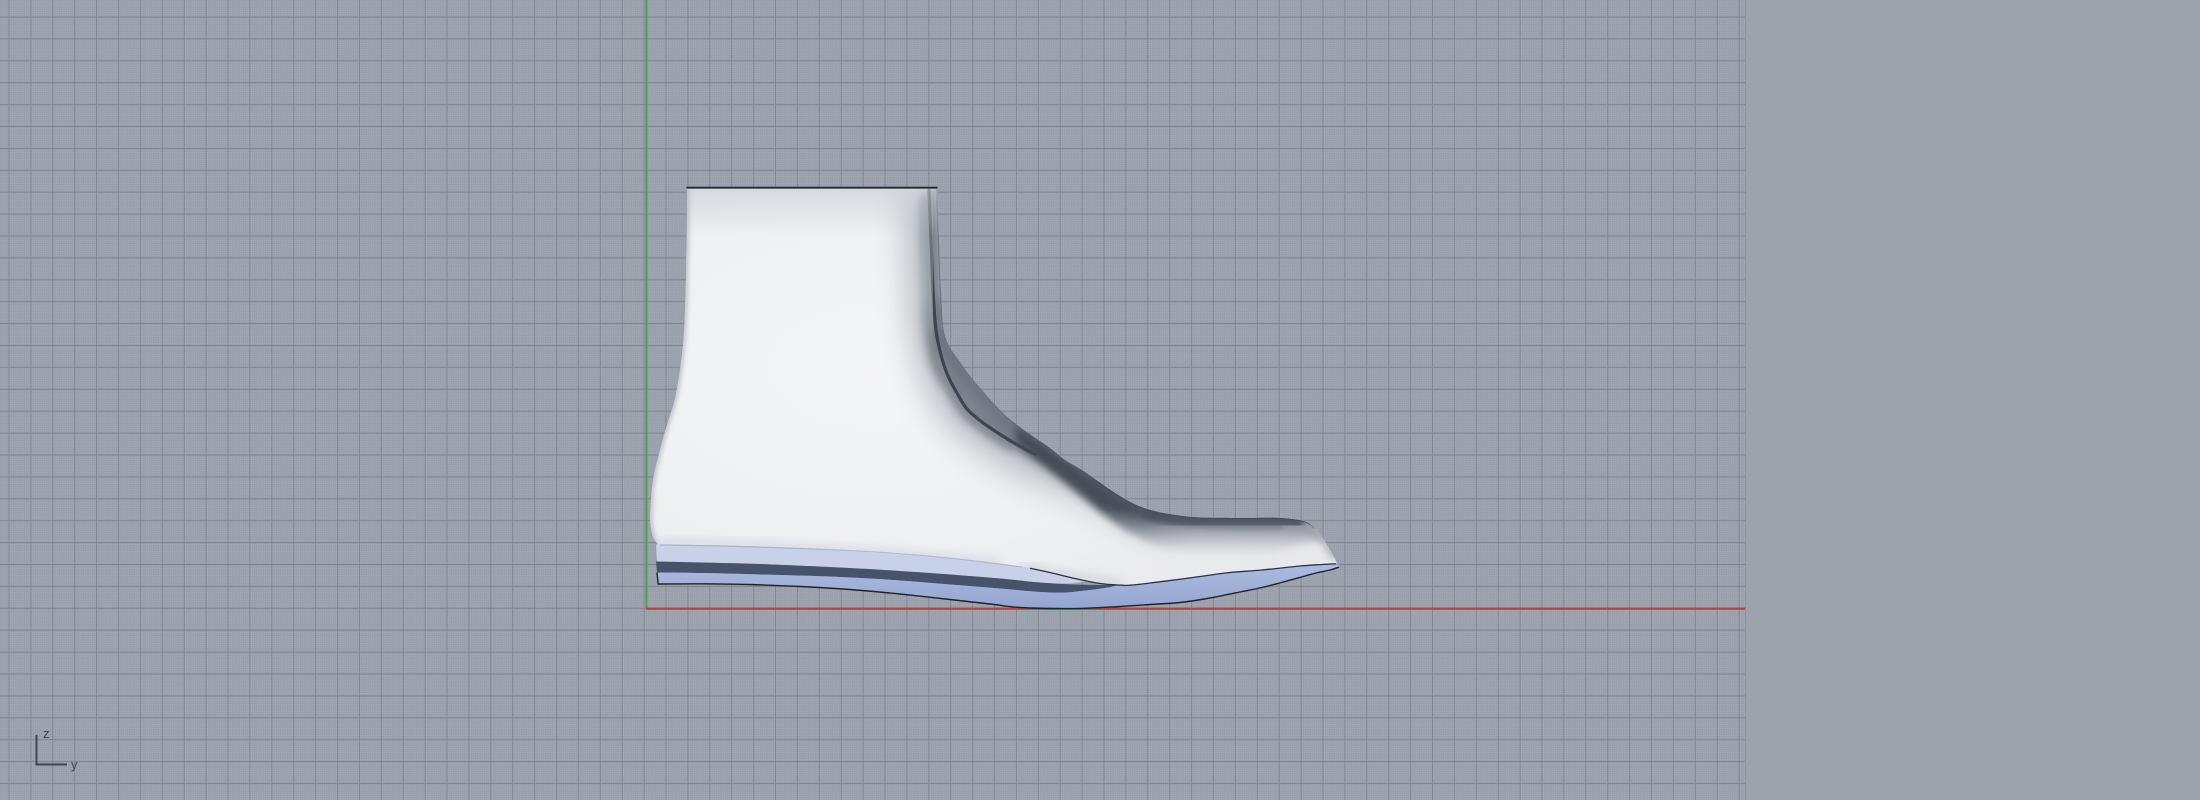 This screenshot has width=2200, height=800. I want to click on svg-text: z, so click(46, 733).